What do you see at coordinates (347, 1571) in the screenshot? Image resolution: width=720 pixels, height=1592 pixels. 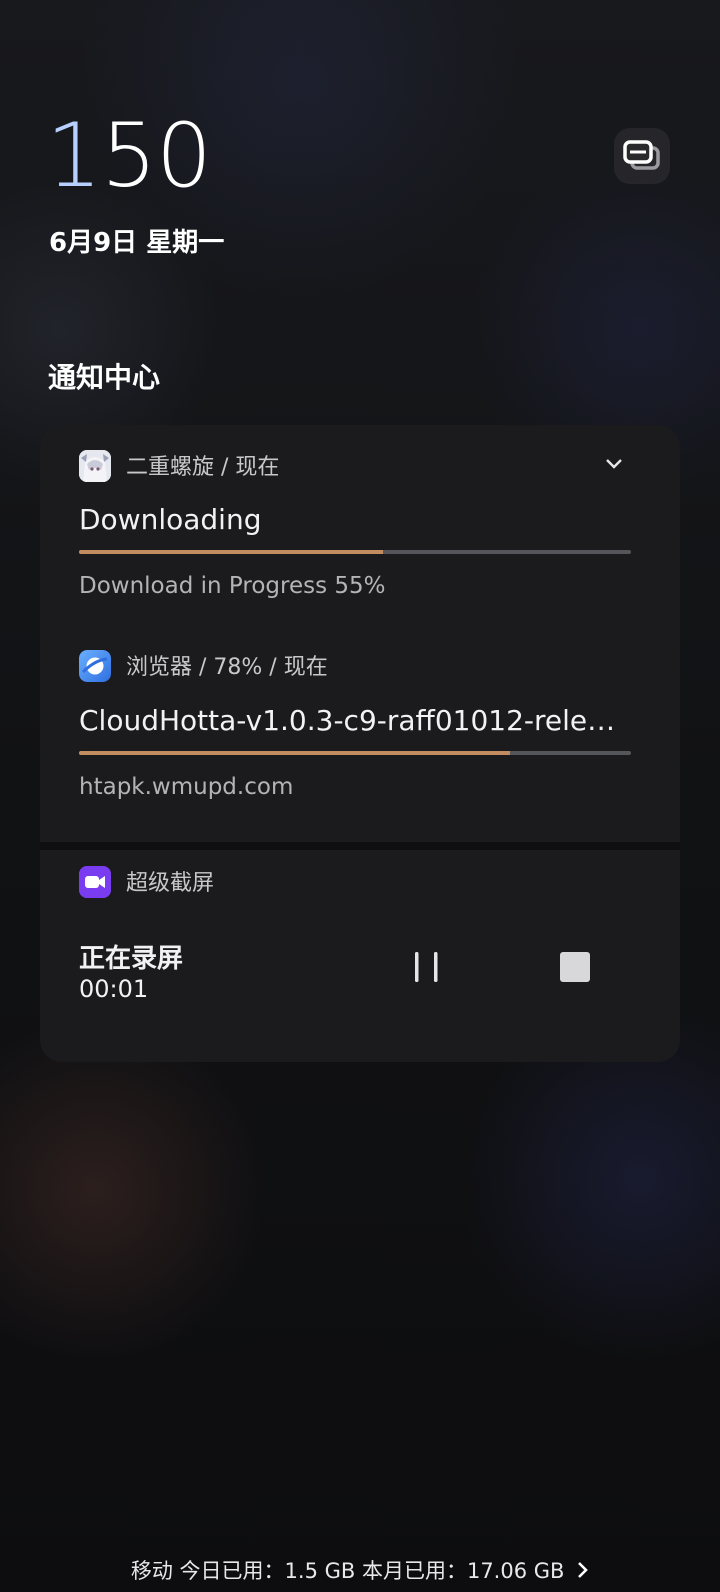 I see `data-usage-text: 移动 今日已用：1.5 GB 本月已用：17.06 GB` at bounding box center [347, 1571].